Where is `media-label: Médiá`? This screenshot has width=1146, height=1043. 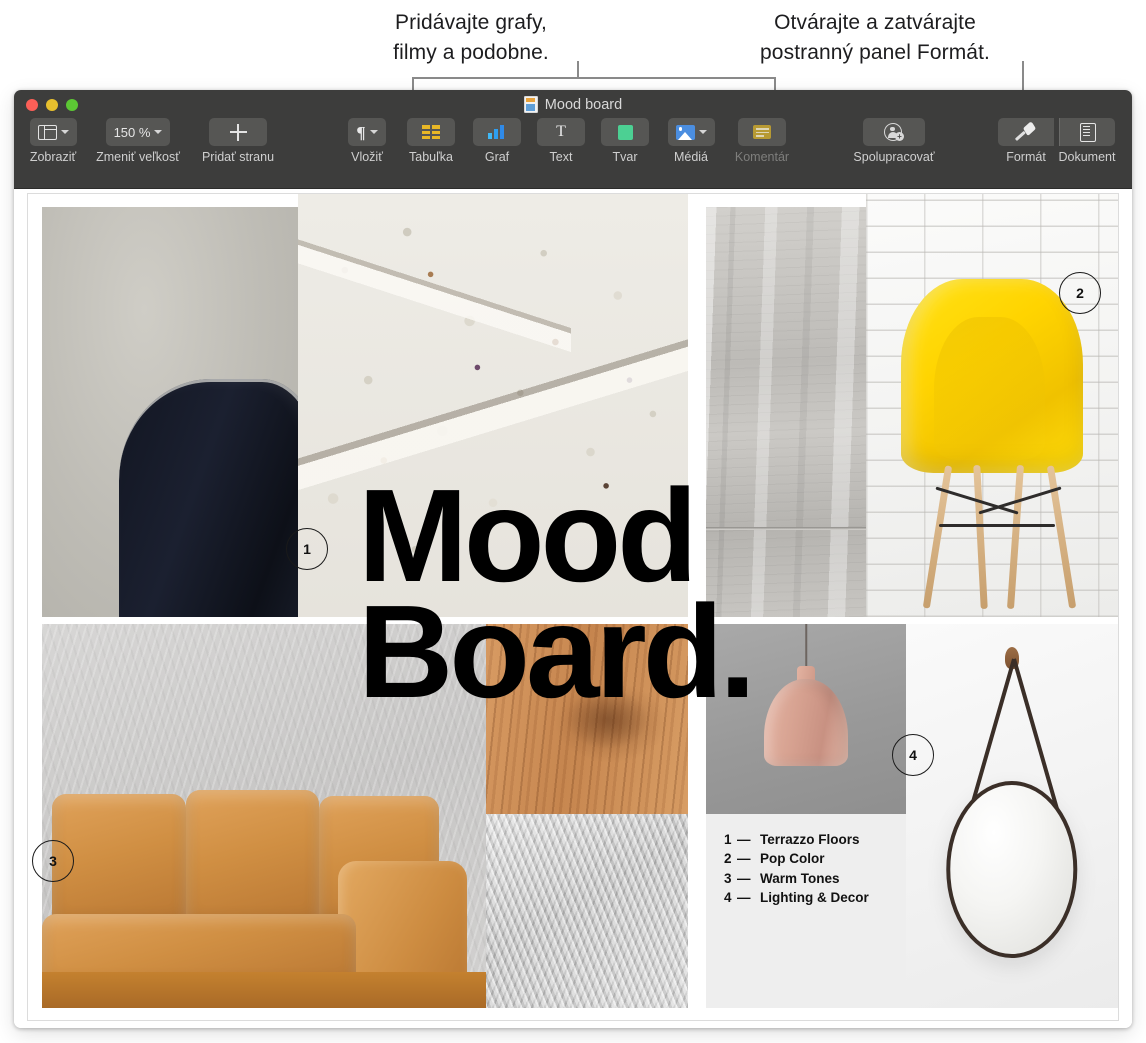
media-label: Médiá is located at coordinates (691, 157).